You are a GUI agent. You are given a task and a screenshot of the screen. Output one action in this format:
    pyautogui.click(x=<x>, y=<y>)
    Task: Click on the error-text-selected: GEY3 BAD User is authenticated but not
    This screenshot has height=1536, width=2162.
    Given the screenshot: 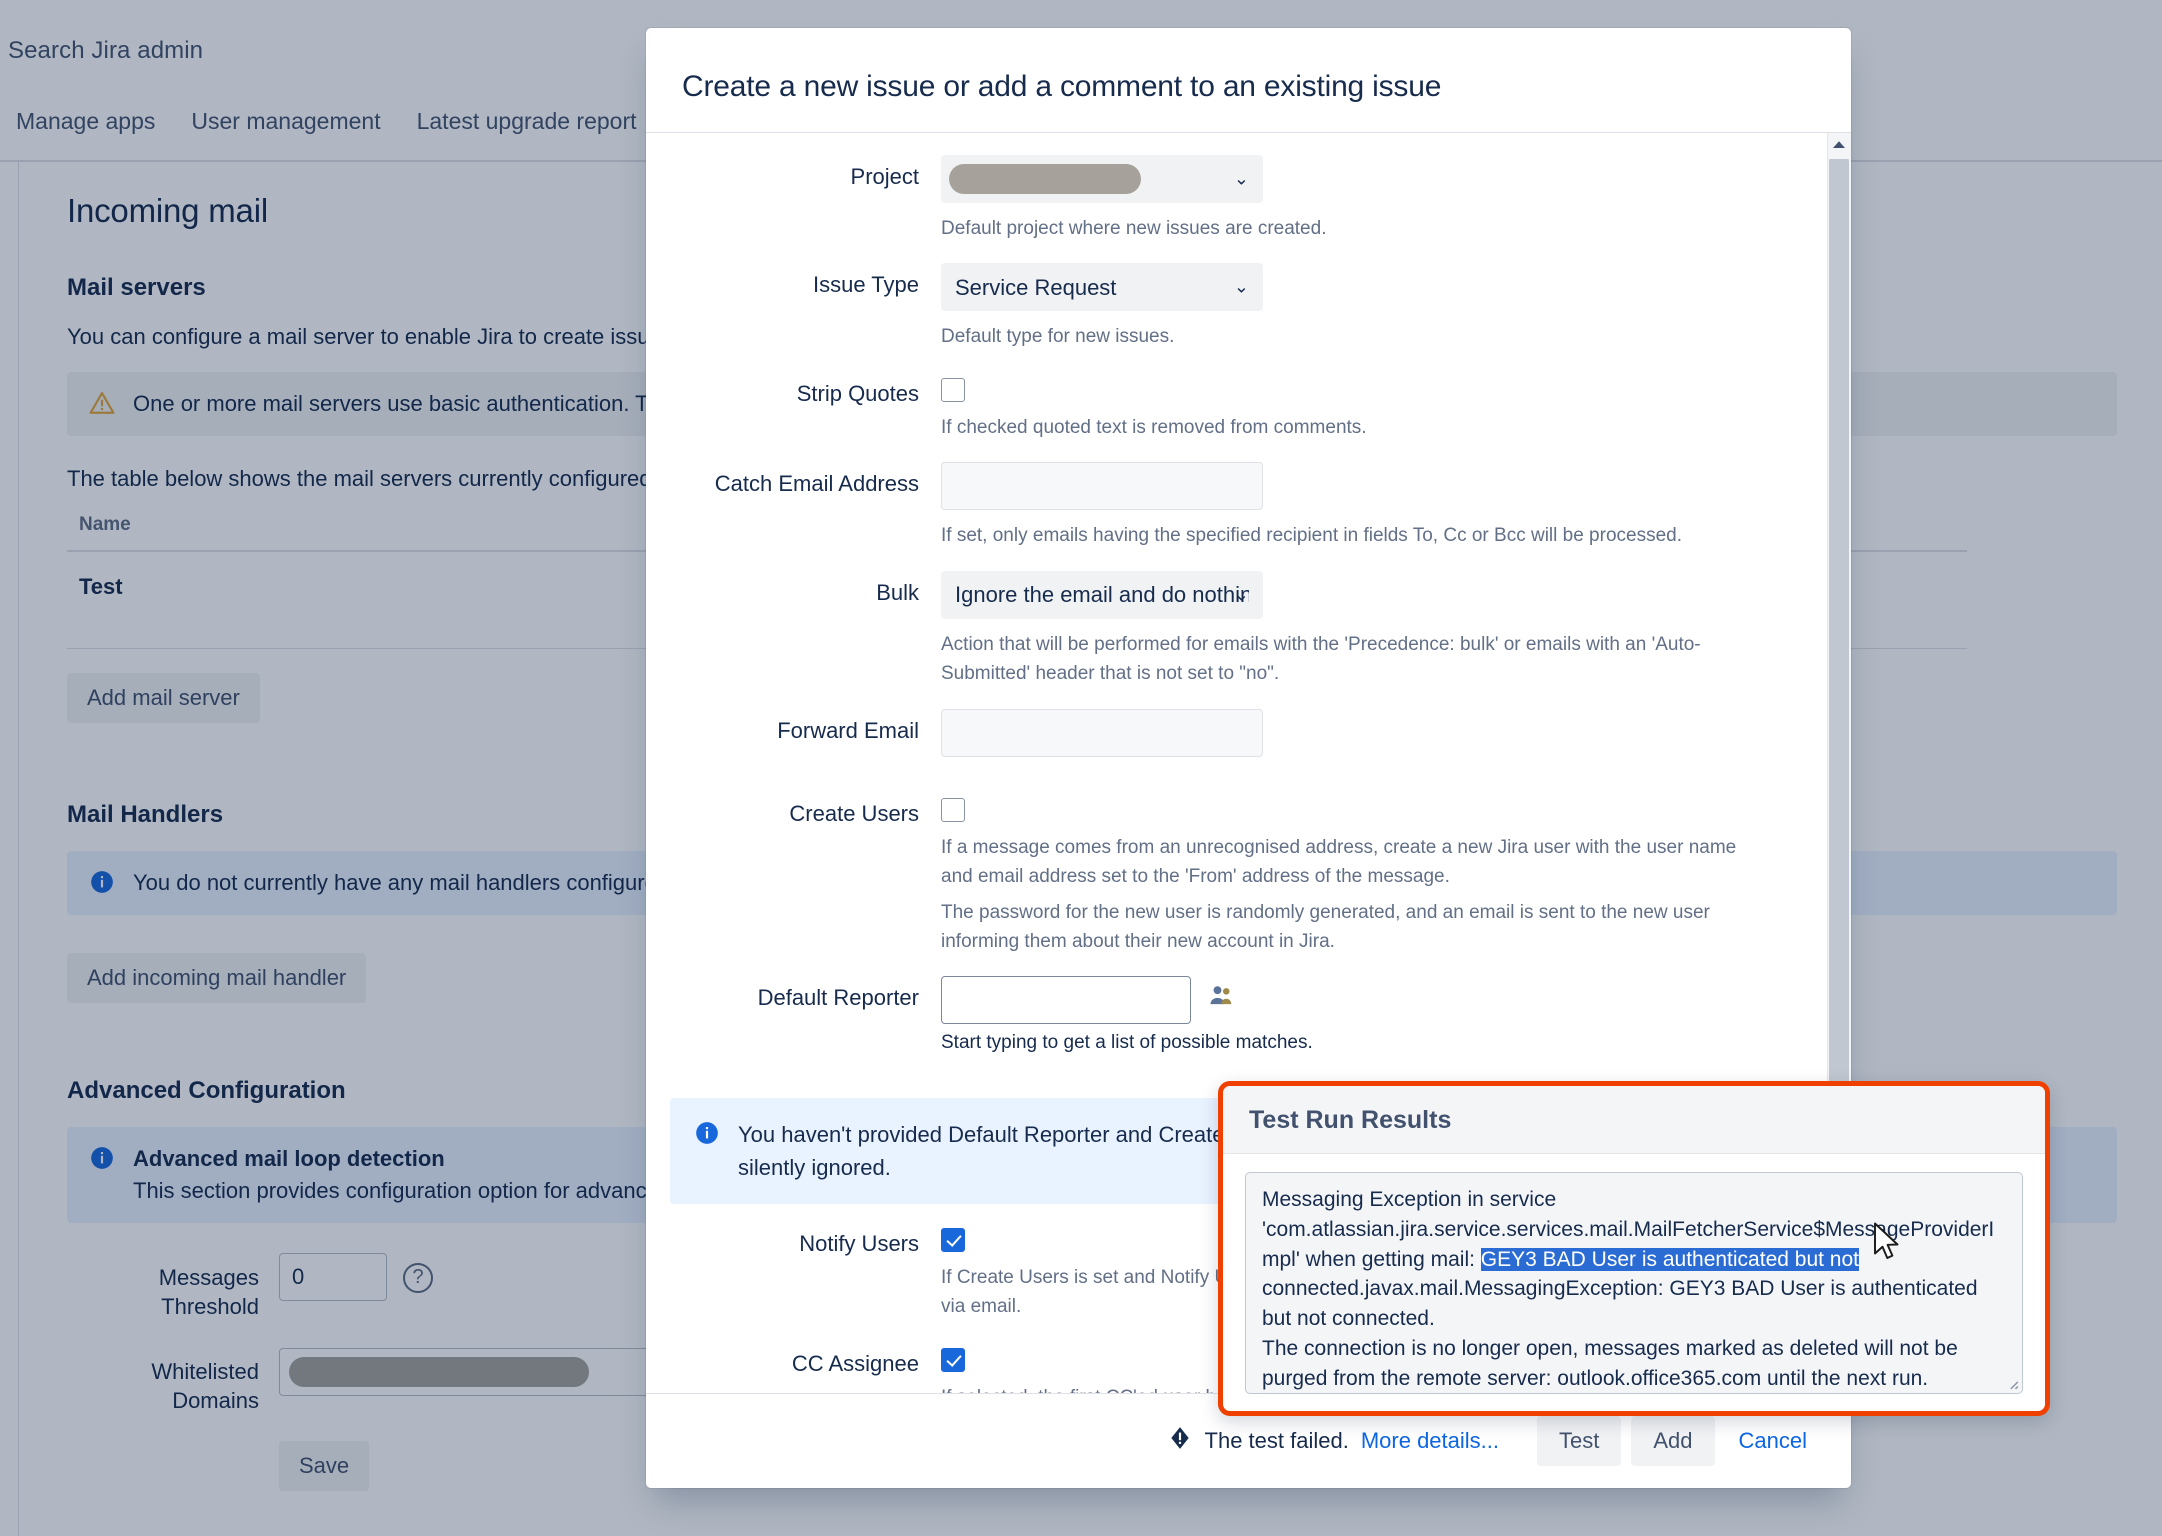 What is the action you would take?
    pyautogui.click(x=1669, y=1259)
    